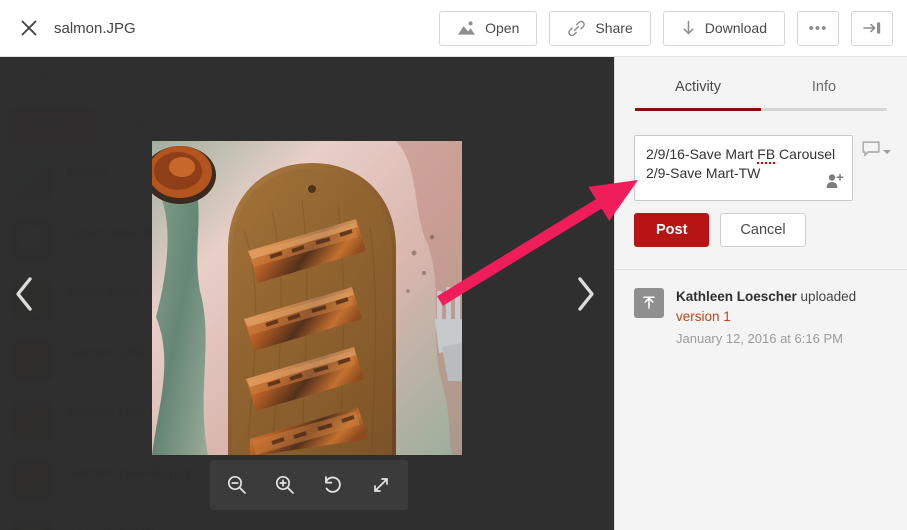  Describe the element at coordinates (95, 28) in the screenshot. I see `page-title: salmon.JPG` at that location.